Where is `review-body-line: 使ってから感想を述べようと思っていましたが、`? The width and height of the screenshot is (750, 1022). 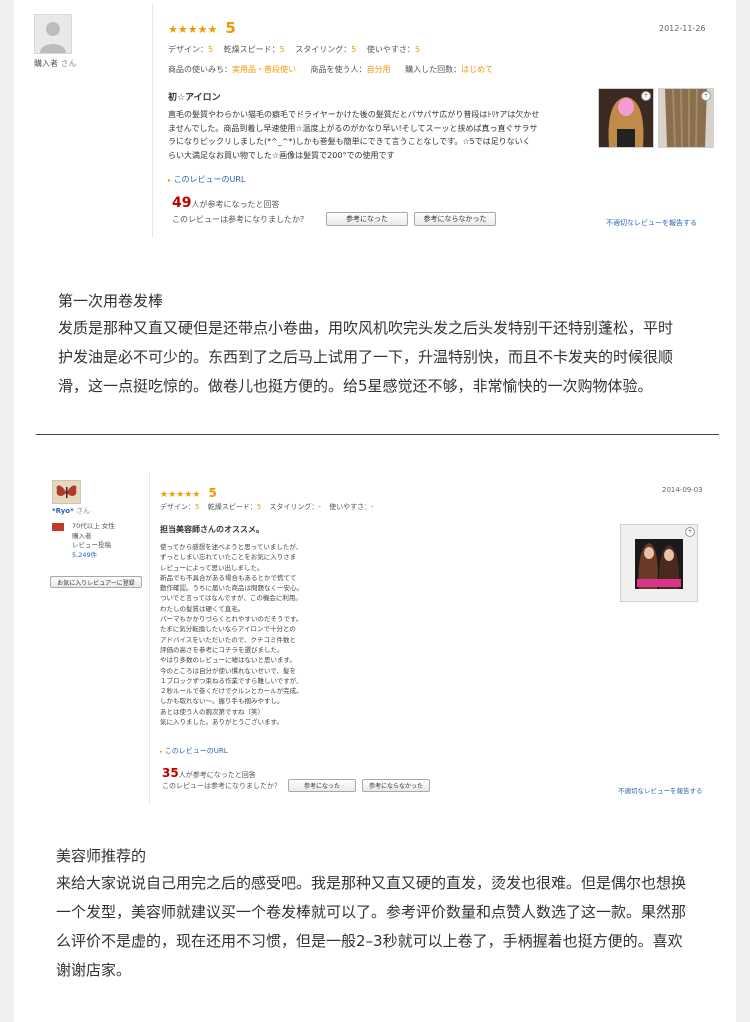 review-body-line: 使ってから感想を述べようと思っていましたが、 is located at coordinates (231, 547).